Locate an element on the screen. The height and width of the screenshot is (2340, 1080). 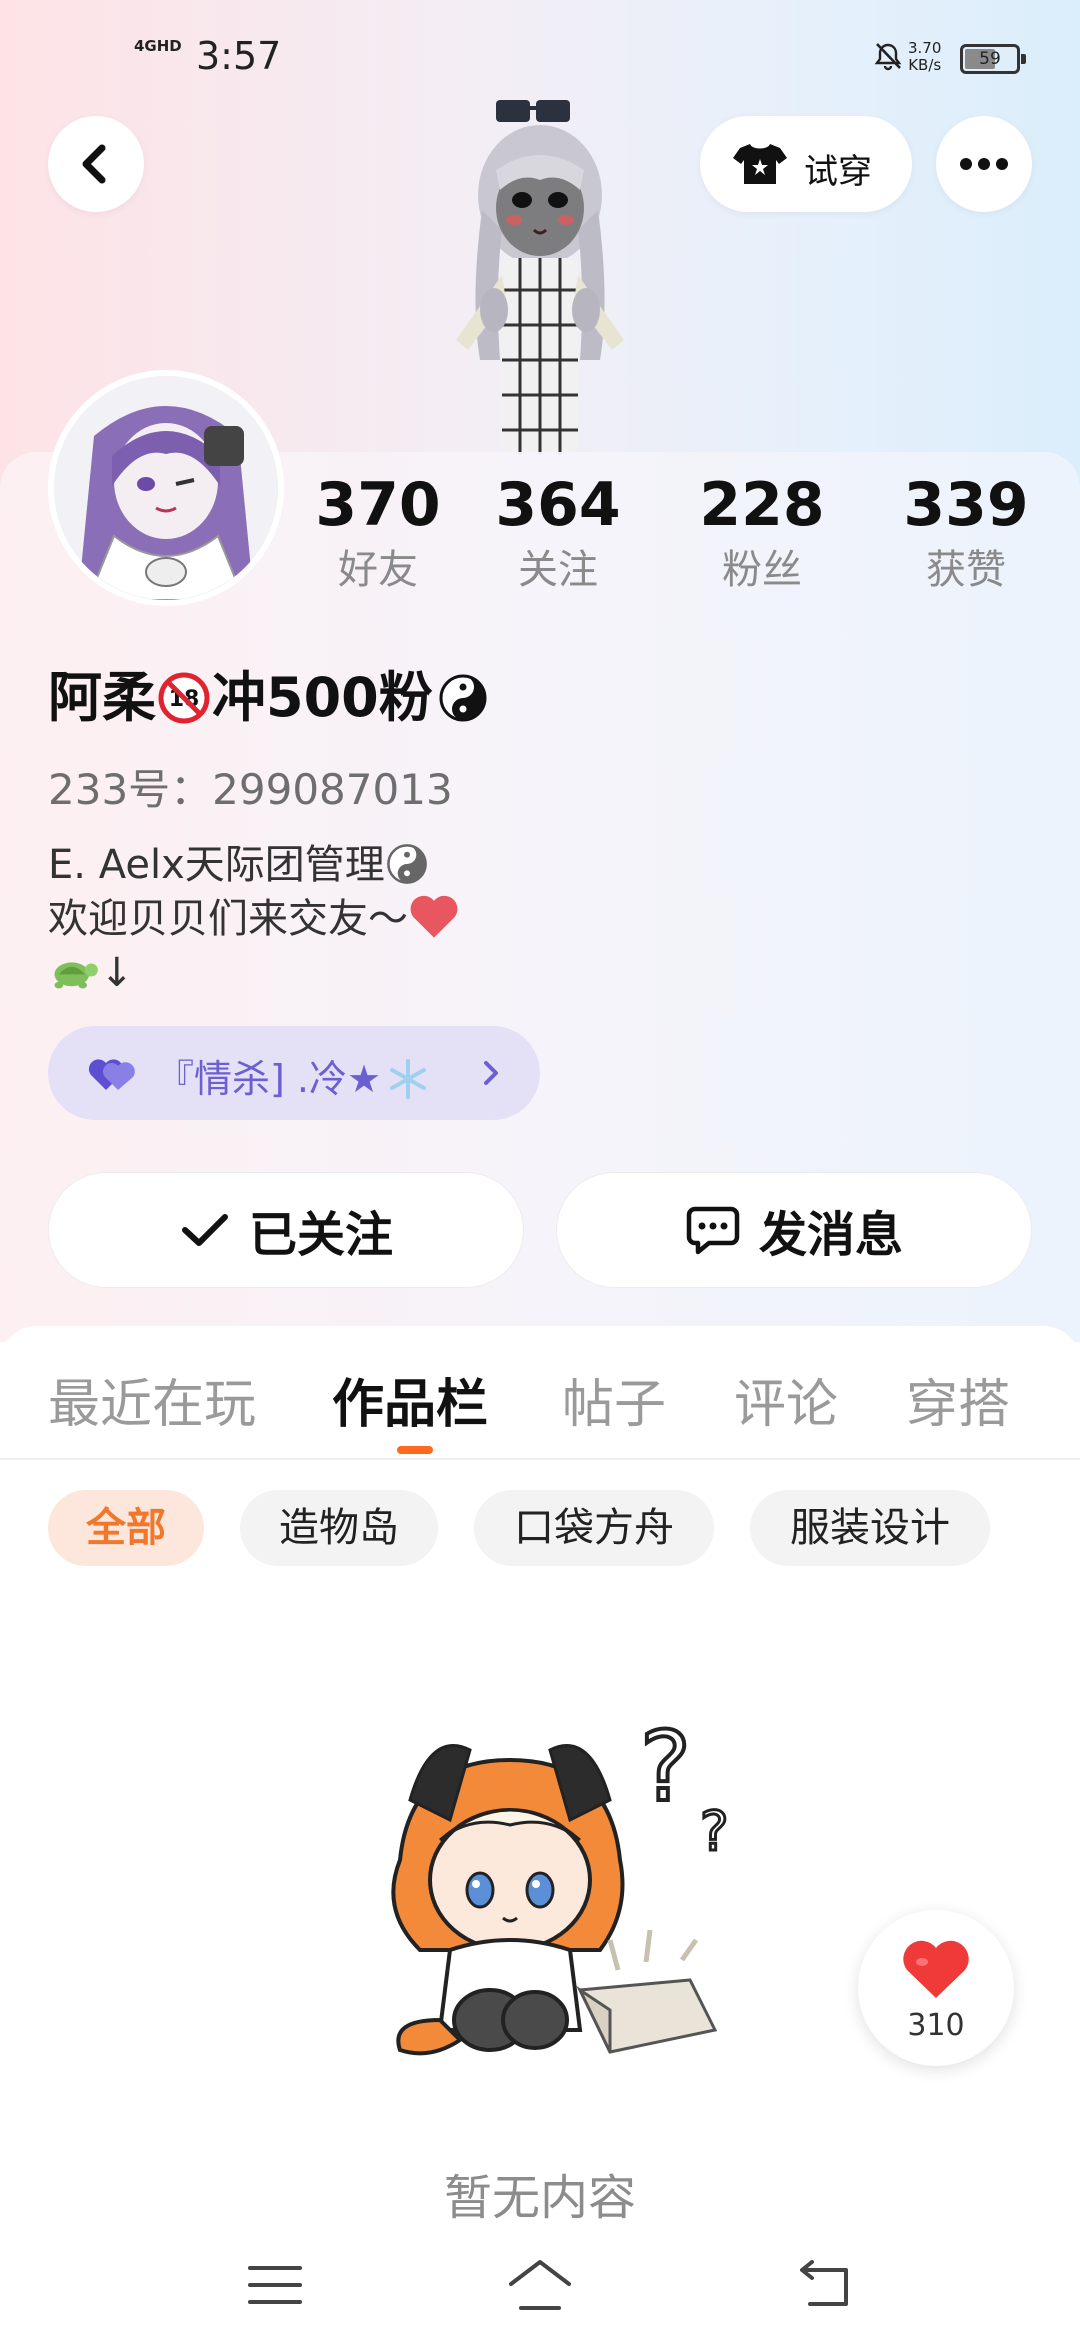
stat-value: 228 is located at coordinates (762, 505).